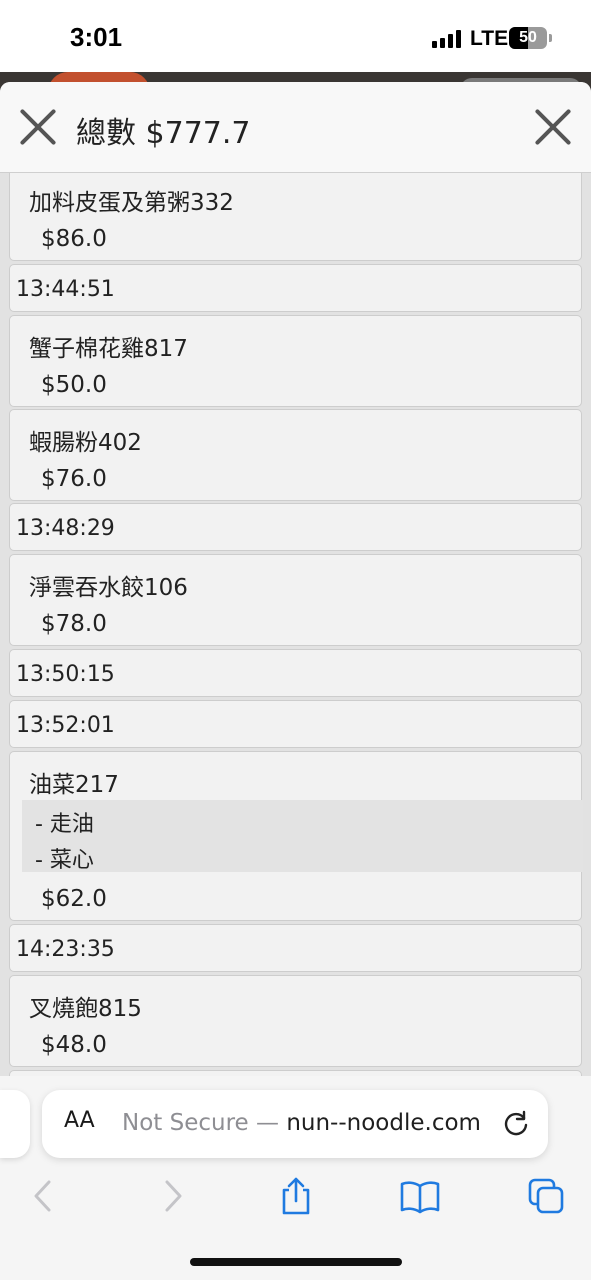 The height and width of the screenshot is (1280, 591). Describe the element at coordinates (65, 528) in the screenshot. I see `time-text: 13:48:29` at that location.